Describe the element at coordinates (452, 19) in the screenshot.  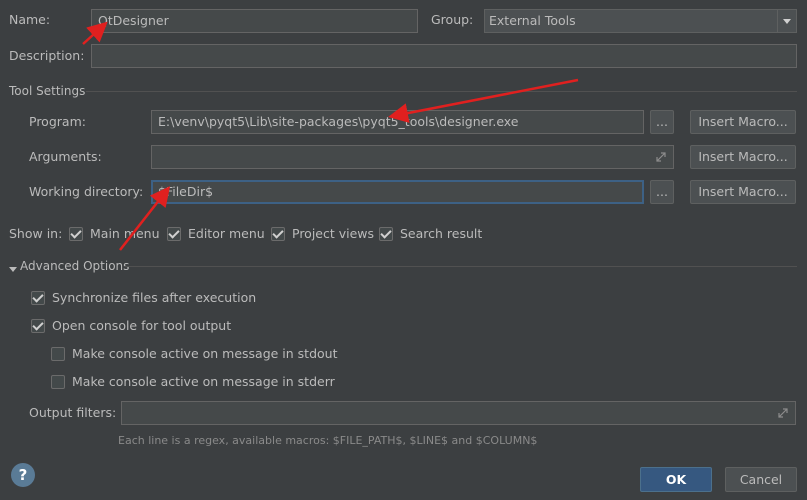
I see `group-label: Group:` at that location.